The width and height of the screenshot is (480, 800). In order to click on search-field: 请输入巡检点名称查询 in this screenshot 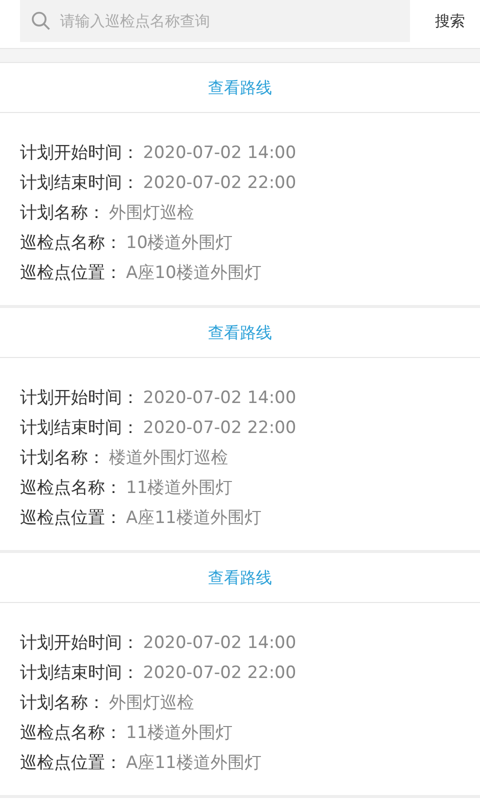, I will do `click(215, 21)`.